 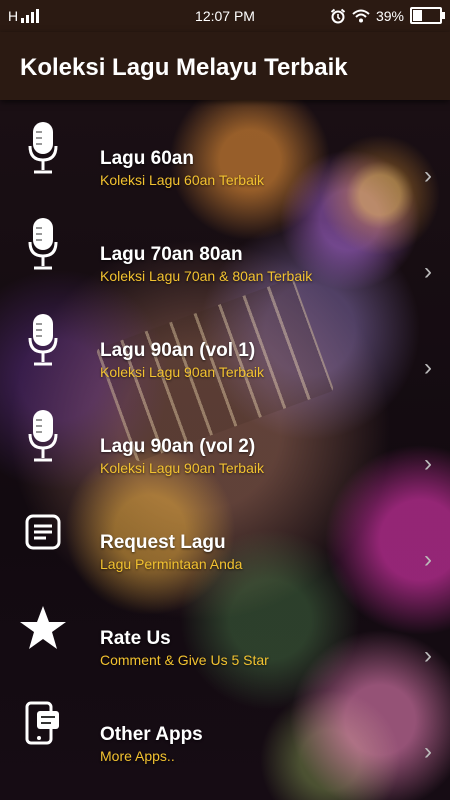 What do you see at coordinates (225, 724) in the screenshot?
I see `menu-item-other-apps: Other Apps More Apps.. ›` at bounding box center [225, 724].